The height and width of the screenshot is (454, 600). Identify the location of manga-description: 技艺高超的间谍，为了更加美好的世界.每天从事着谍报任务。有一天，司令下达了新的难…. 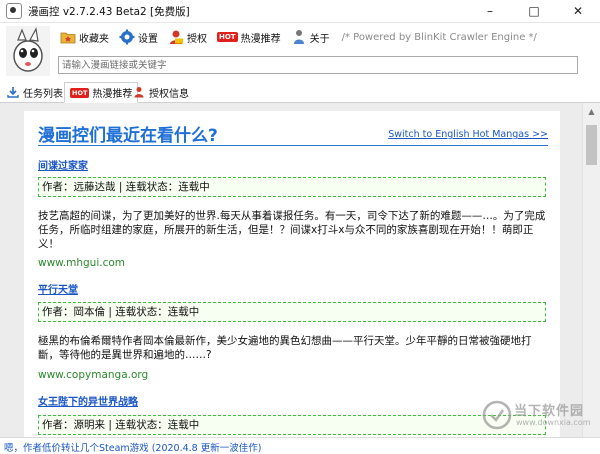
(292, 230).